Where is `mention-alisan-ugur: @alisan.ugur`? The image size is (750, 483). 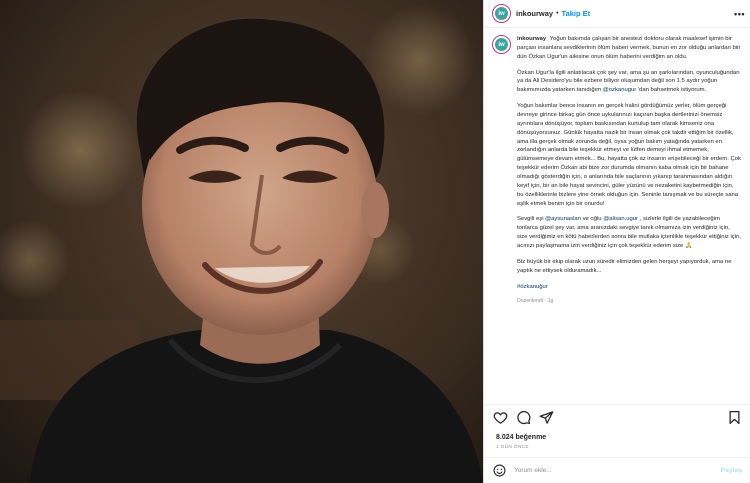 mention-alisan-ugur: @alisan.ugur is located at coordinates (620, 219).